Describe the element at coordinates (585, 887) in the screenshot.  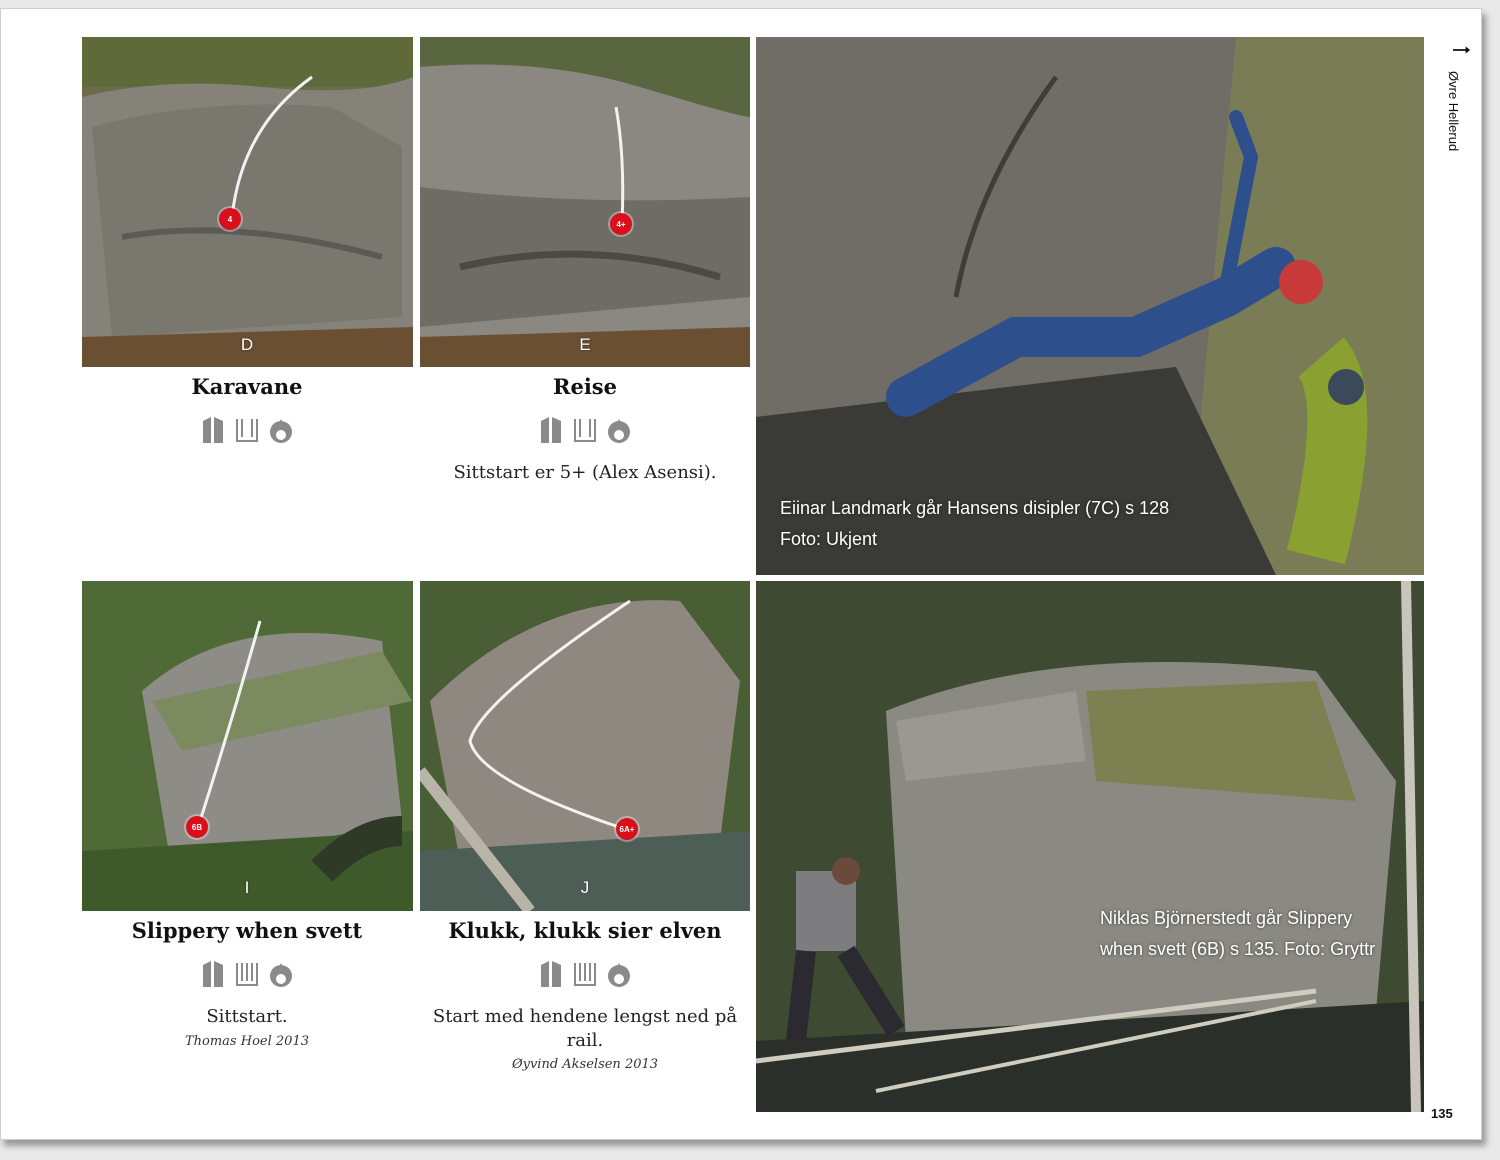
I see `problem-letter: J` at that location.